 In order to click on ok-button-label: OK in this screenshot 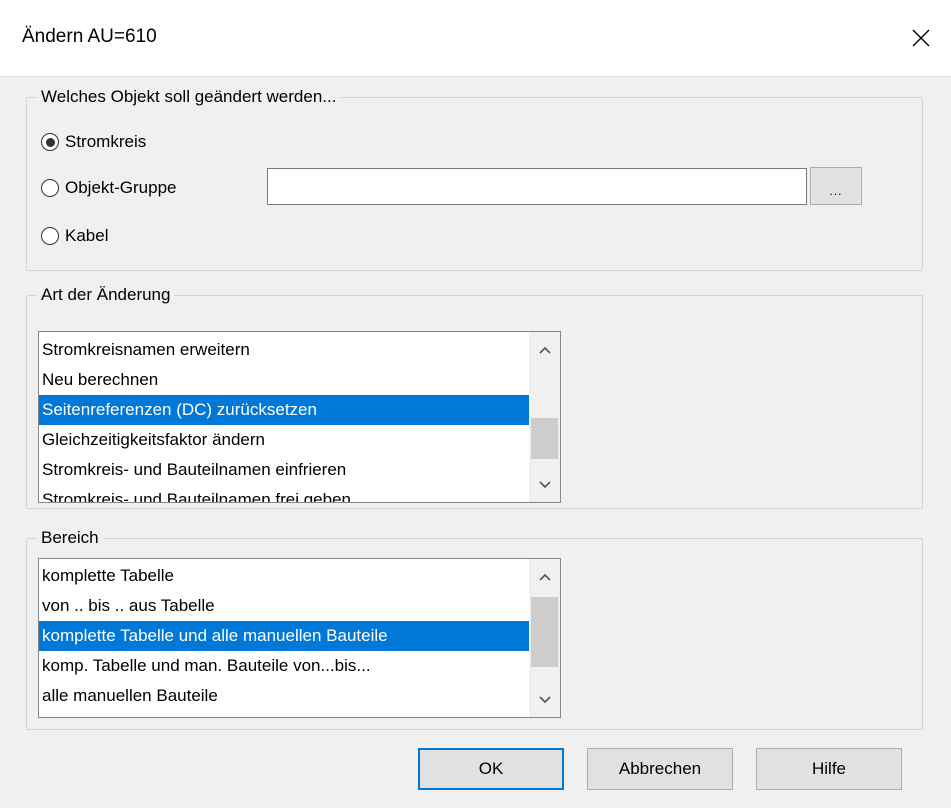, I will do `click(491, 768)`.